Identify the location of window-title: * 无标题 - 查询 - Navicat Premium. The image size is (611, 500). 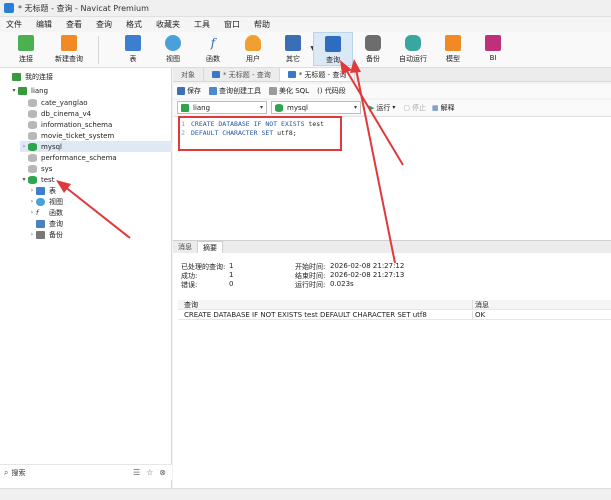
(83, 8).